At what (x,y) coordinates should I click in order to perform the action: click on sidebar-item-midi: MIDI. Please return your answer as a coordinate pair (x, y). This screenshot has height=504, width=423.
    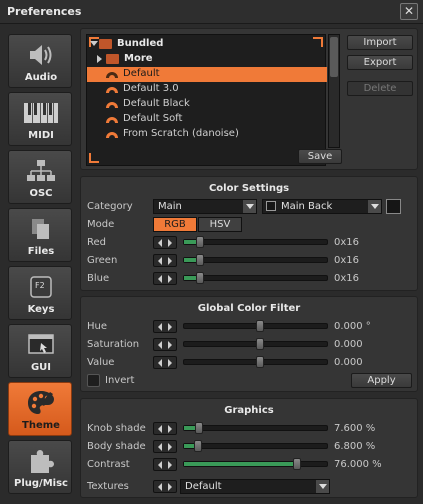
    Looking at the image, I should click on (40, 119).